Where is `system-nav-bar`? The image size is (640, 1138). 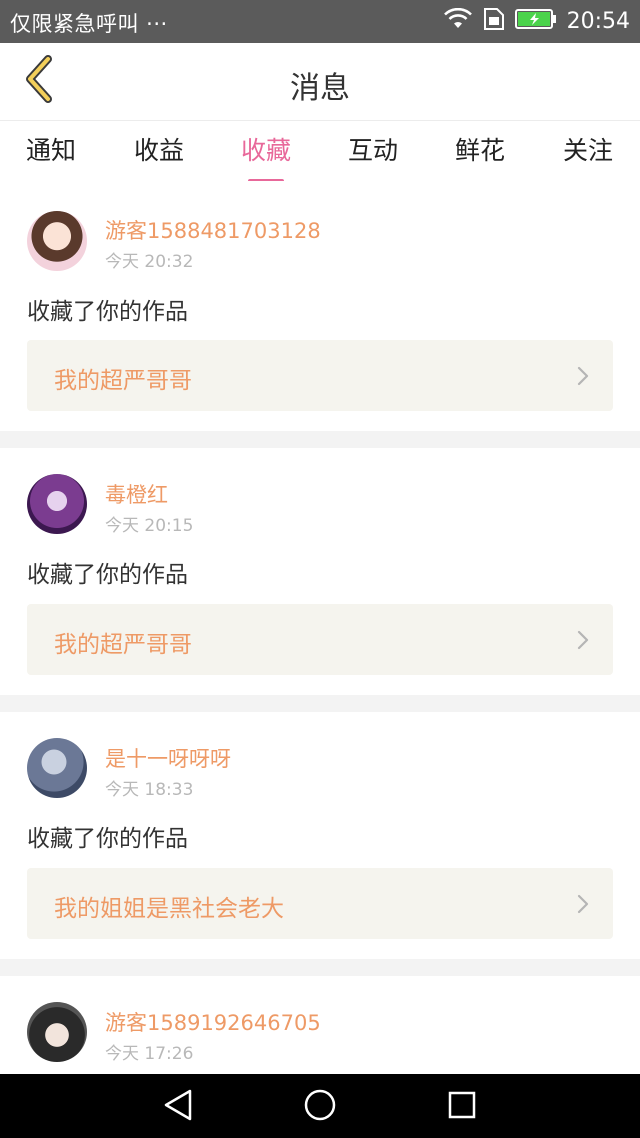 system-nav-bar is located at coordinates (320, 1106).